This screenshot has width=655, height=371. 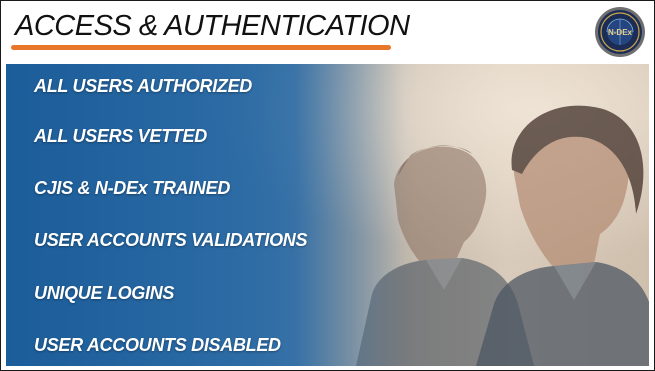 I want to click on logo-text: N-DEx, so click(x=620, y=32).